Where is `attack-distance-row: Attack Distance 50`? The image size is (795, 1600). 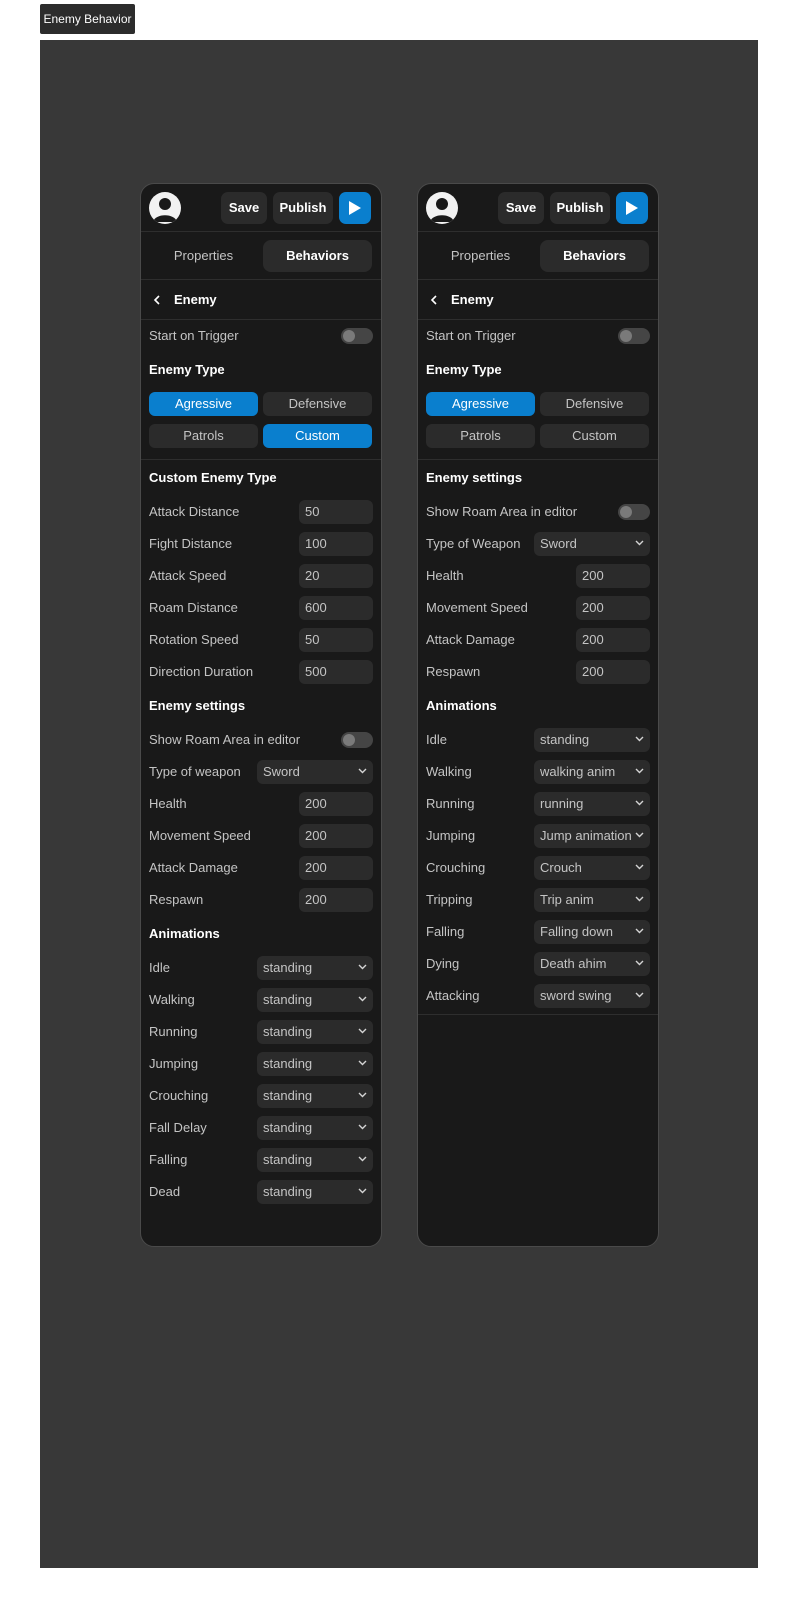 attack-distance-row: Attack Distance 50 is located at coordinates (261, 512).